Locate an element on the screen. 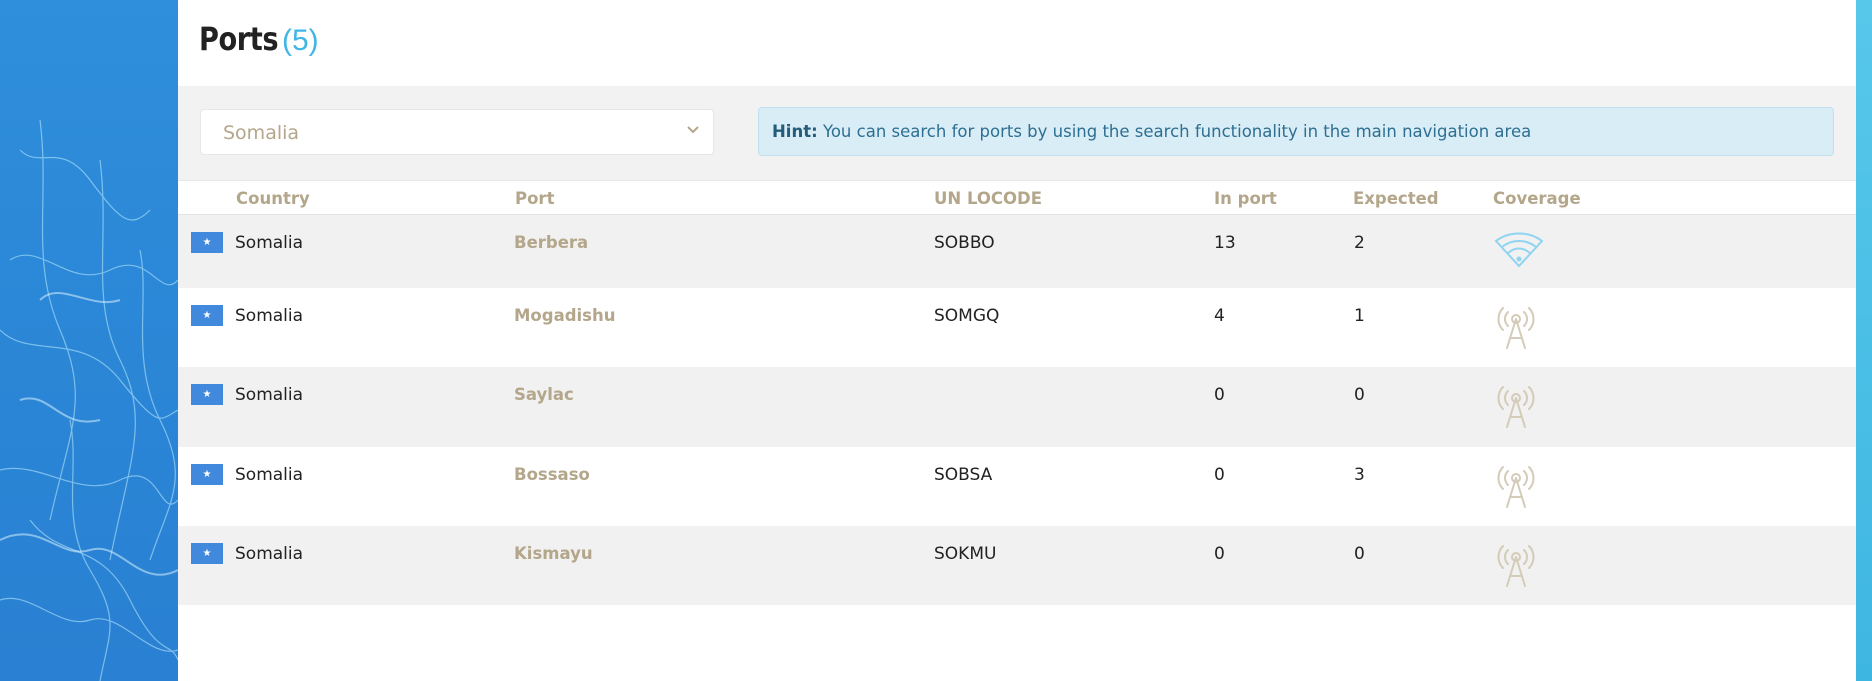  cell-unlocode: SOMGQ is located at coordinates (967, 316).